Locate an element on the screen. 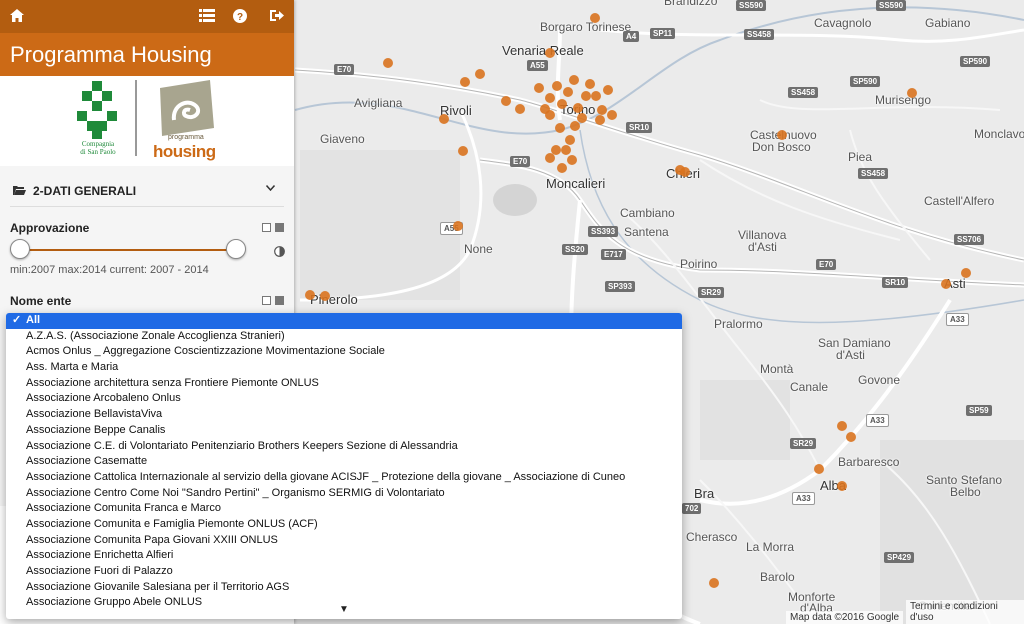  place-label: Govone is located at coordinates (879, 380).